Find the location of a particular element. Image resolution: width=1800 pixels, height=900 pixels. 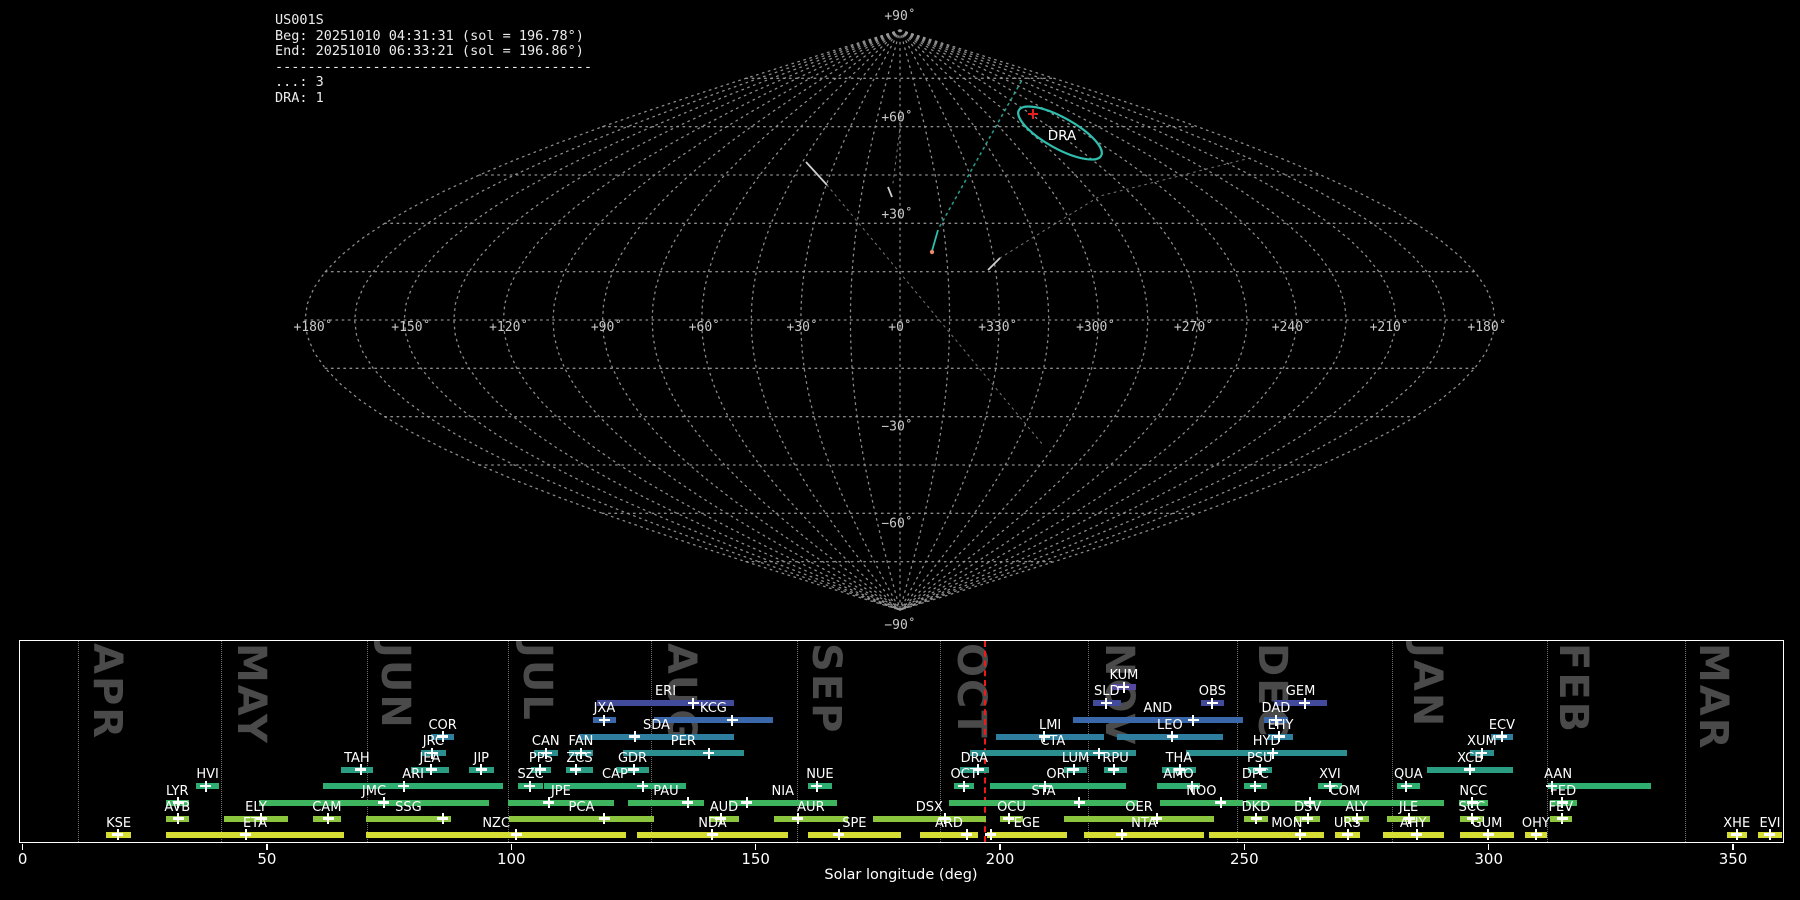

shower-peak-cross-FAN is located at coordinates (581, 753).